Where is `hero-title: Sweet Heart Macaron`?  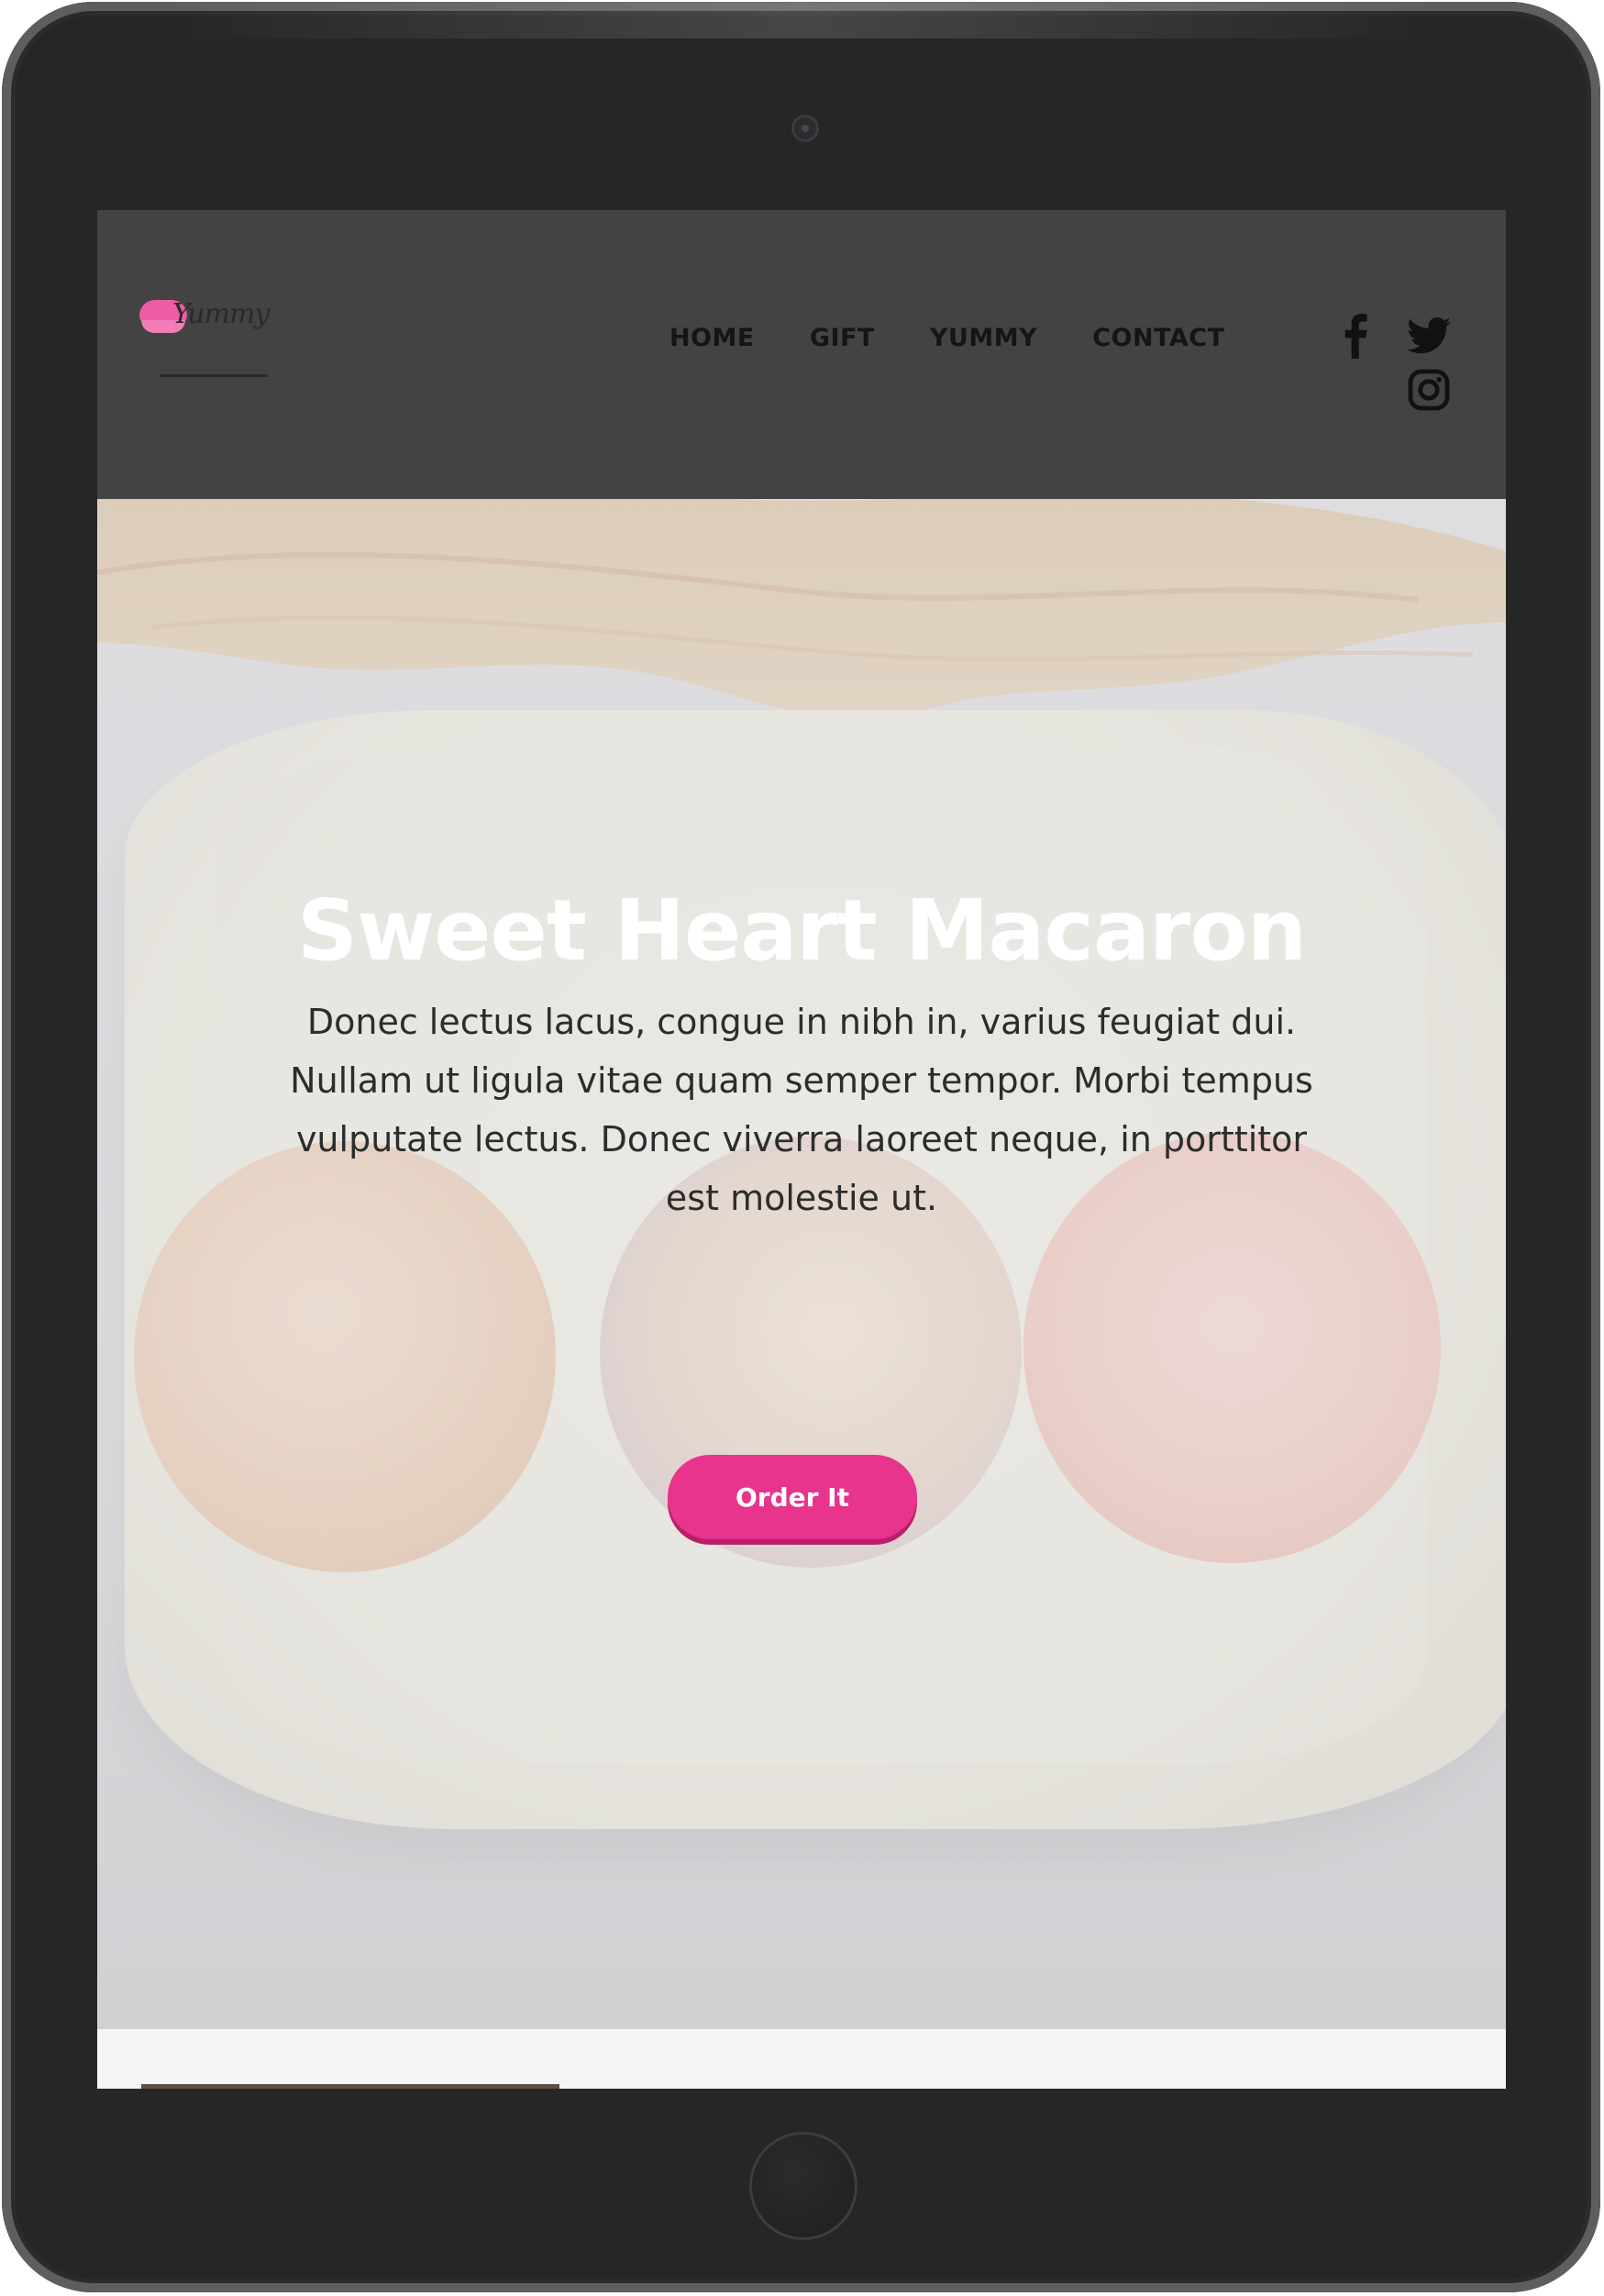
hero-title: Sweet Heart Macaron is located at coordinates (801, 930).